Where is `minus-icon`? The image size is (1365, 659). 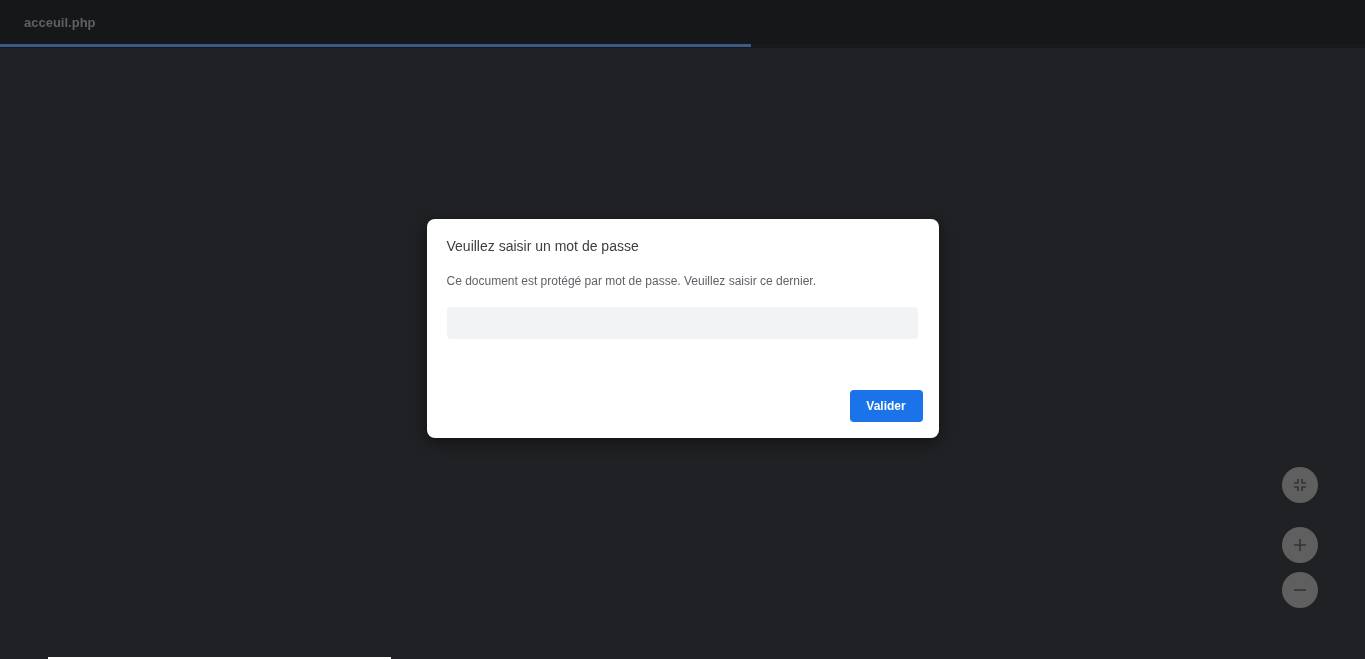 minus-icon is located at coordinates (1300, 590).